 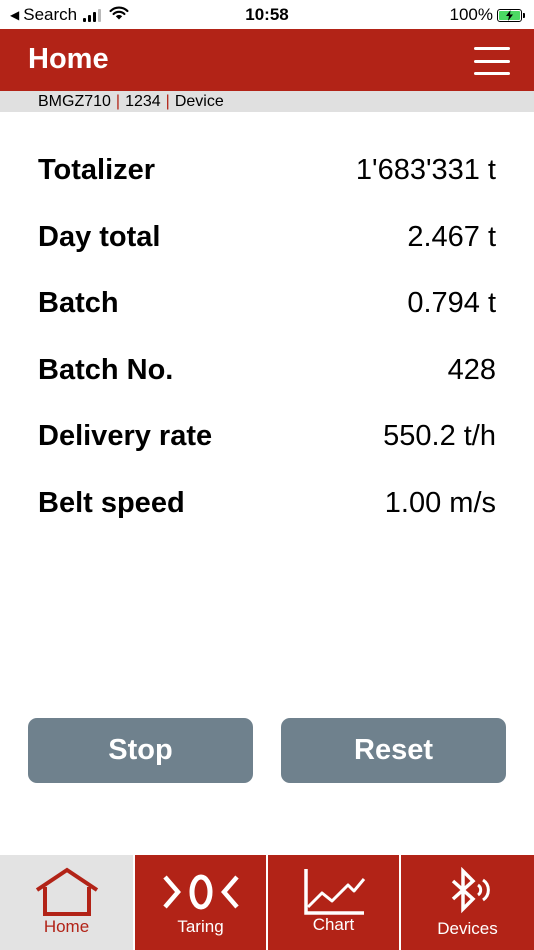 I want to click on tab-taring: Taring, so click(x=199, y=902).